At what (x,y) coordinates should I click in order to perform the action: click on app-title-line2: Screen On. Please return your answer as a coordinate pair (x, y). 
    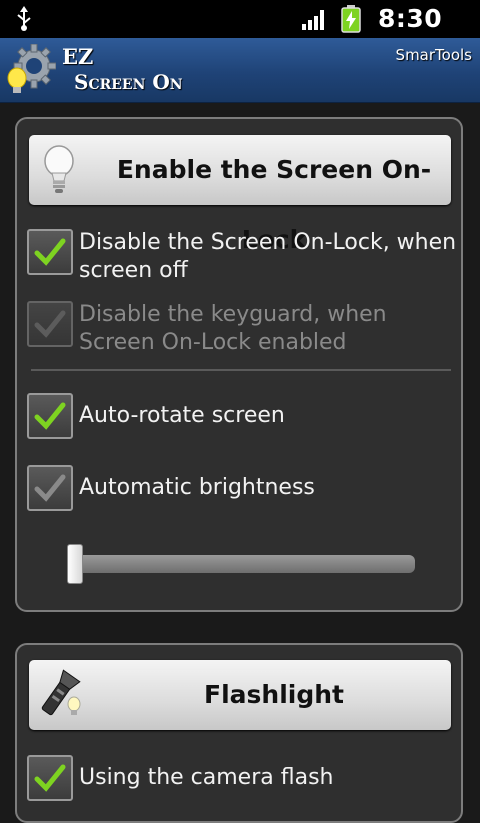
    Looking at the image, I should click on (128, 82).